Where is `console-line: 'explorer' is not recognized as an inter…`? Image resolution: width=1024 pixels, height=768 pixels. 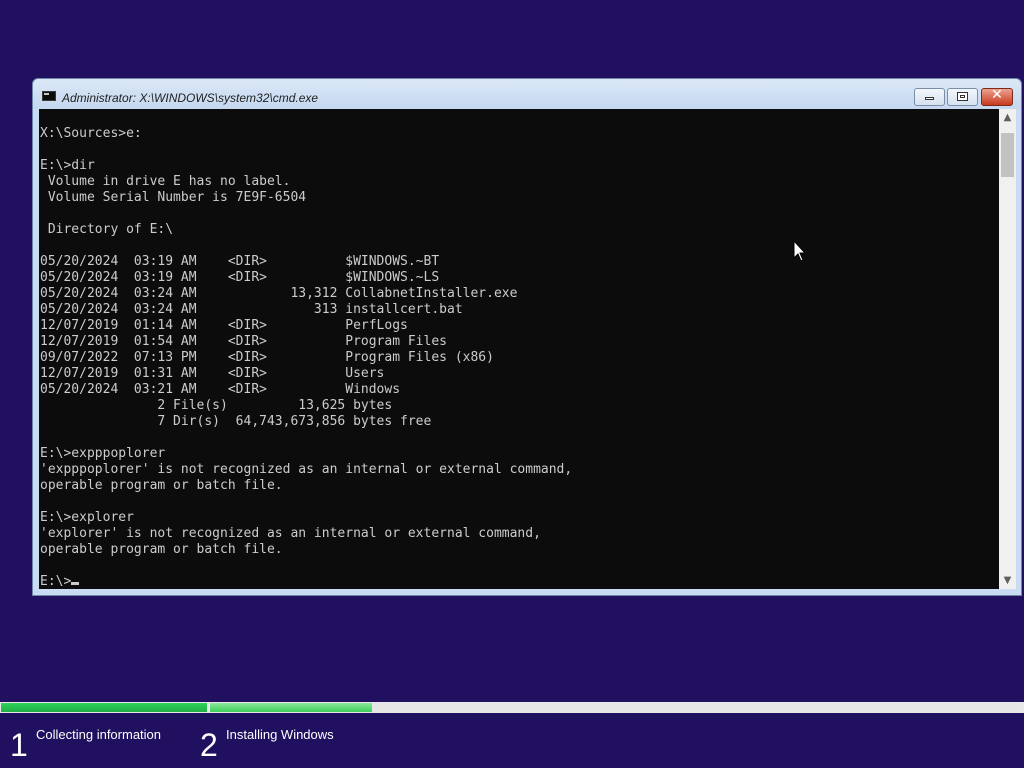
console-line: 'explorer' is not recognized as an inter… is located at coordinates (290, 533).